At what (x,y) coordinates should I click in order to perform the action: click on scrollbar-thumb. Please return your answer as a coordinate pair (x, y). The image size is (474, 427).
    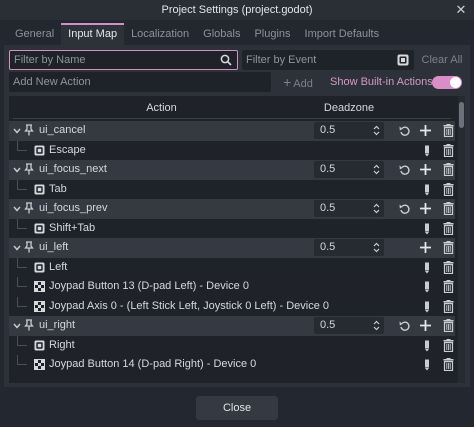
    Looking at the image, I should click on (461, 115).